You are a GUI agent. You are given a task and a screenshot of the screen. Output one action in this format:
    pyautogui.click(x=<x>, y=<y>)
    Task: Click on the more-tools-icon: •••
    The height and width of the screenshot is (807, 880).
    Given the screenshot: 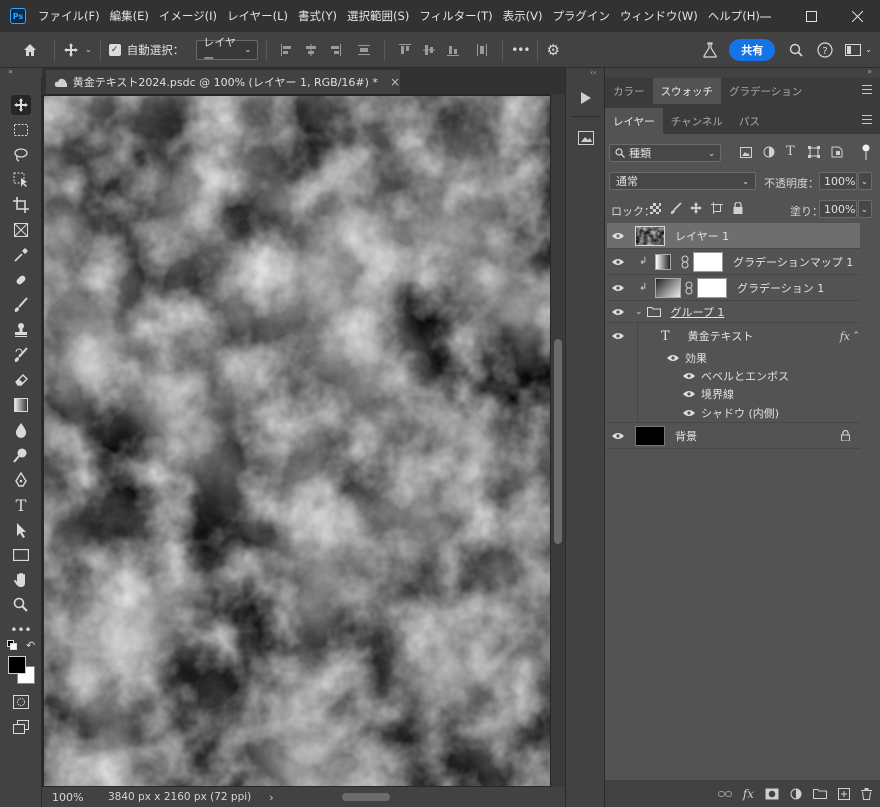 What is the action you would take?
    pyautogui.click(x=20, y=630)
    